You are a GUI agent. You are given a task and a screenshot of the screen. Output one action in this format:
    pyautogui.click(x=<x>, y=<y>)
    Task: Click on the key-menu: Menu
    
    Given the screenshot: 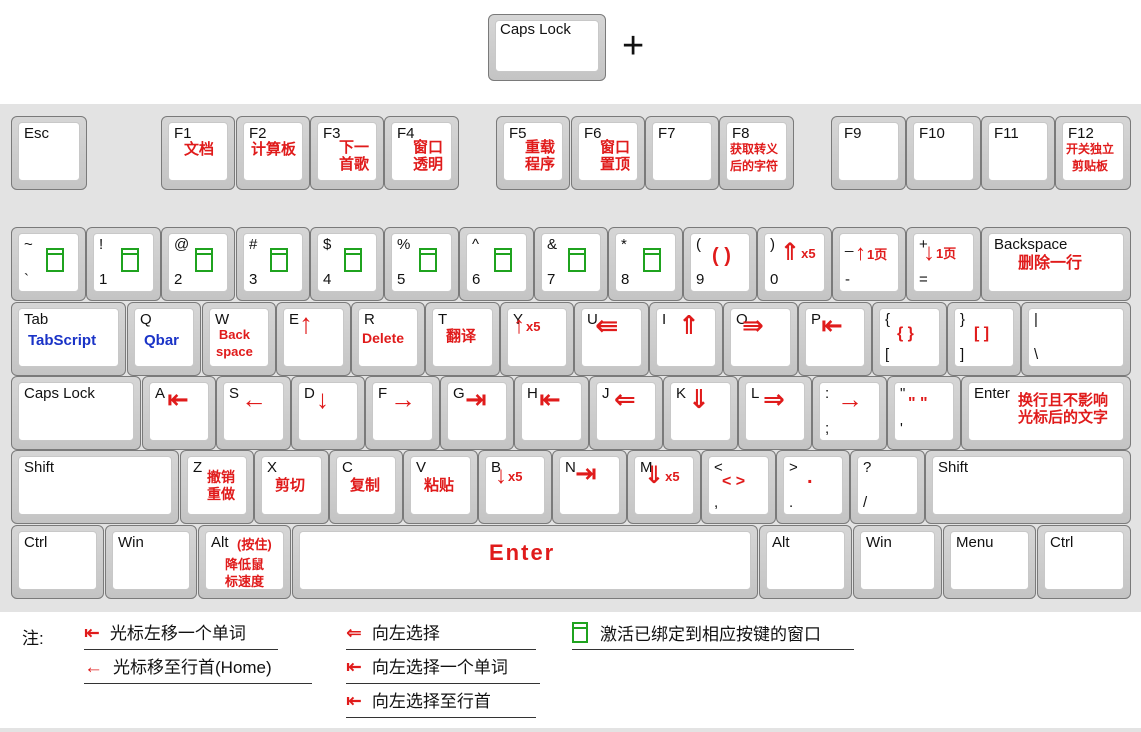 What is the action you would take?
    pyautogui.click(x=989, y=562)
    